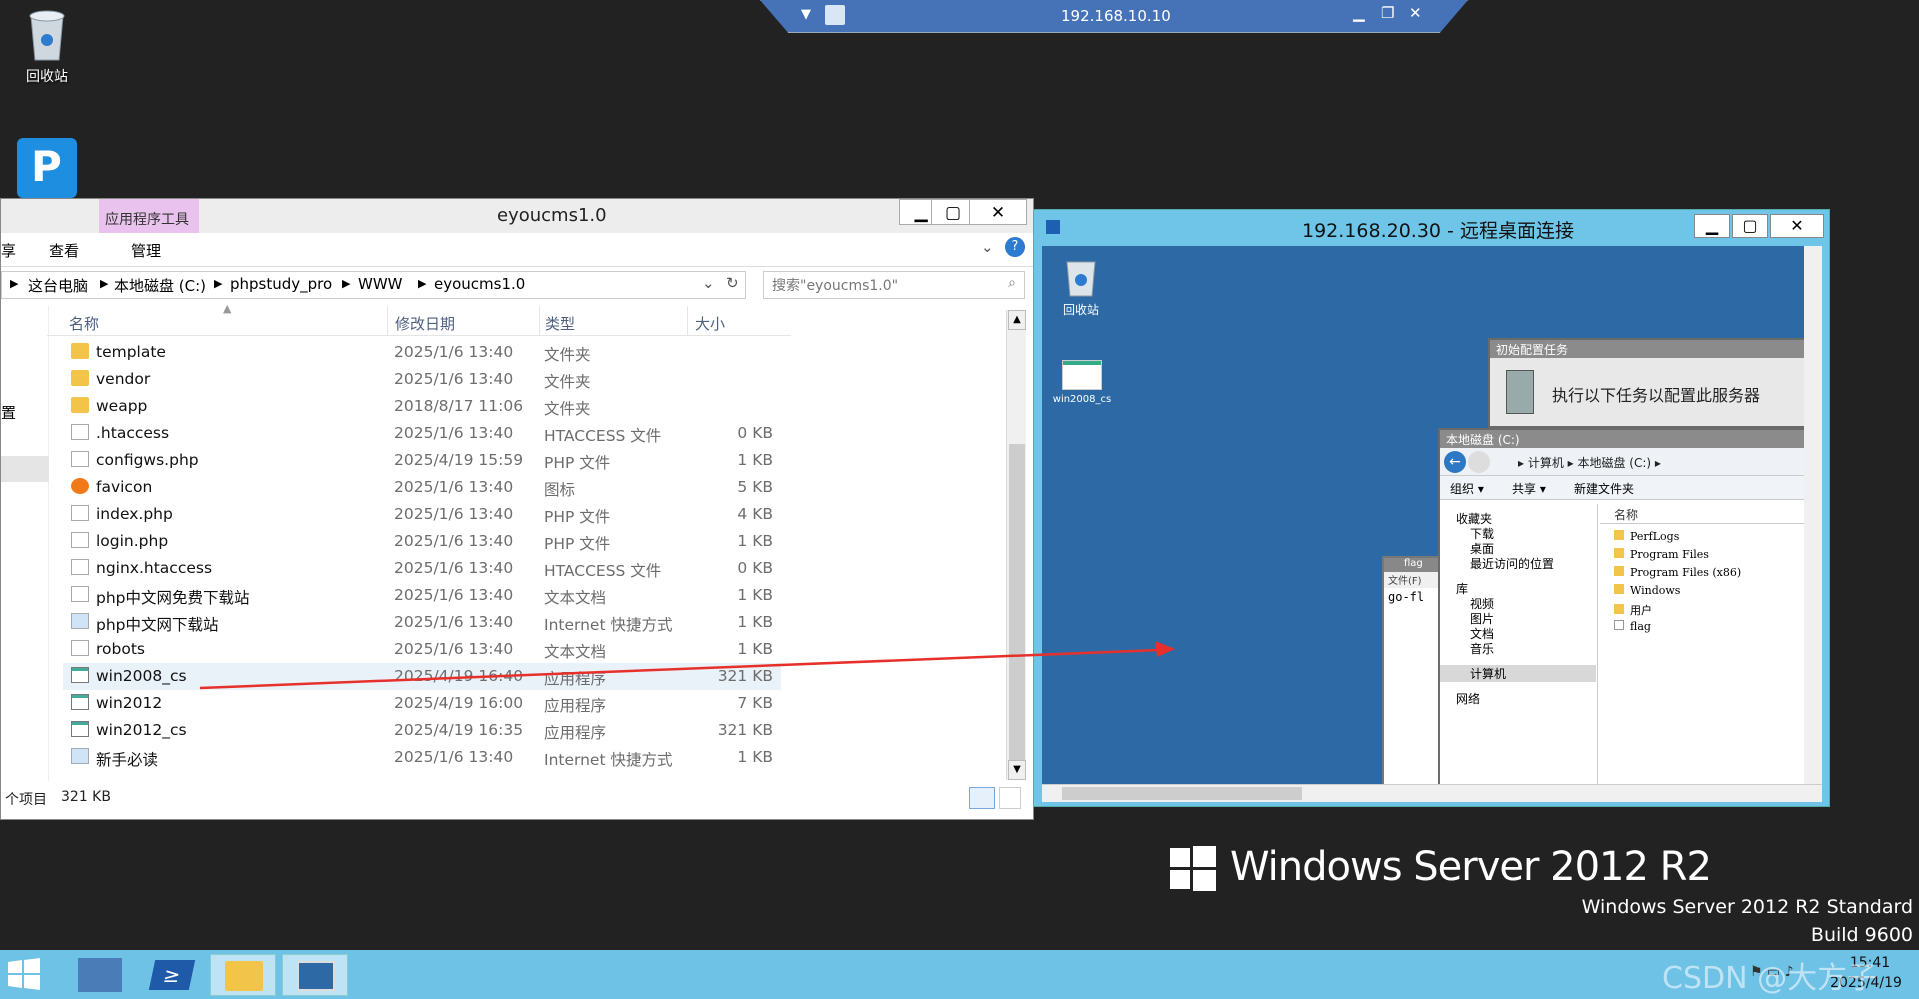 This screenshot has height=999, width=1919. I want to click on powershell-icon: ≥, so click(172, 975).